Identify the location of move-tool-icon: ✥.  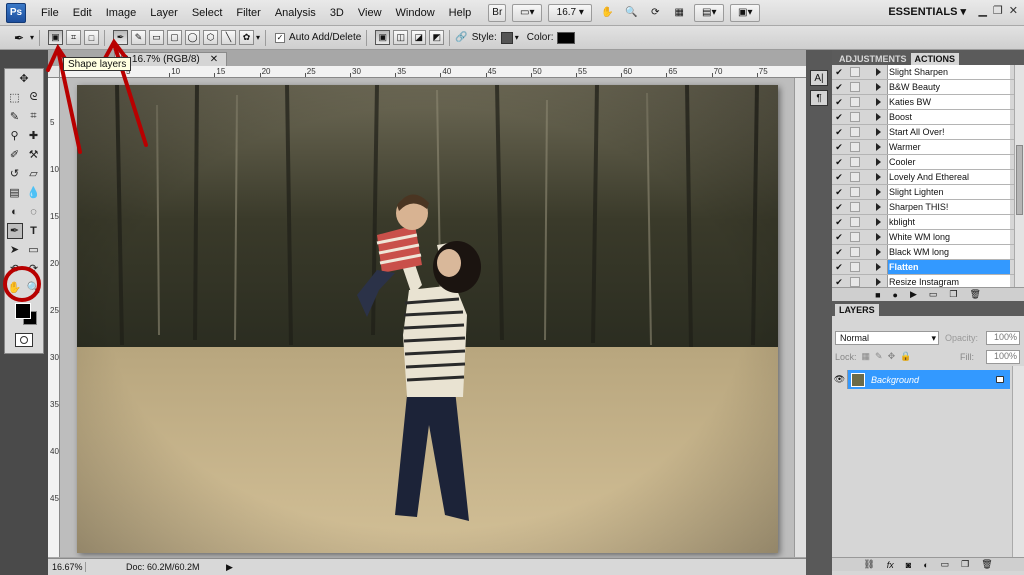
(24, 79).